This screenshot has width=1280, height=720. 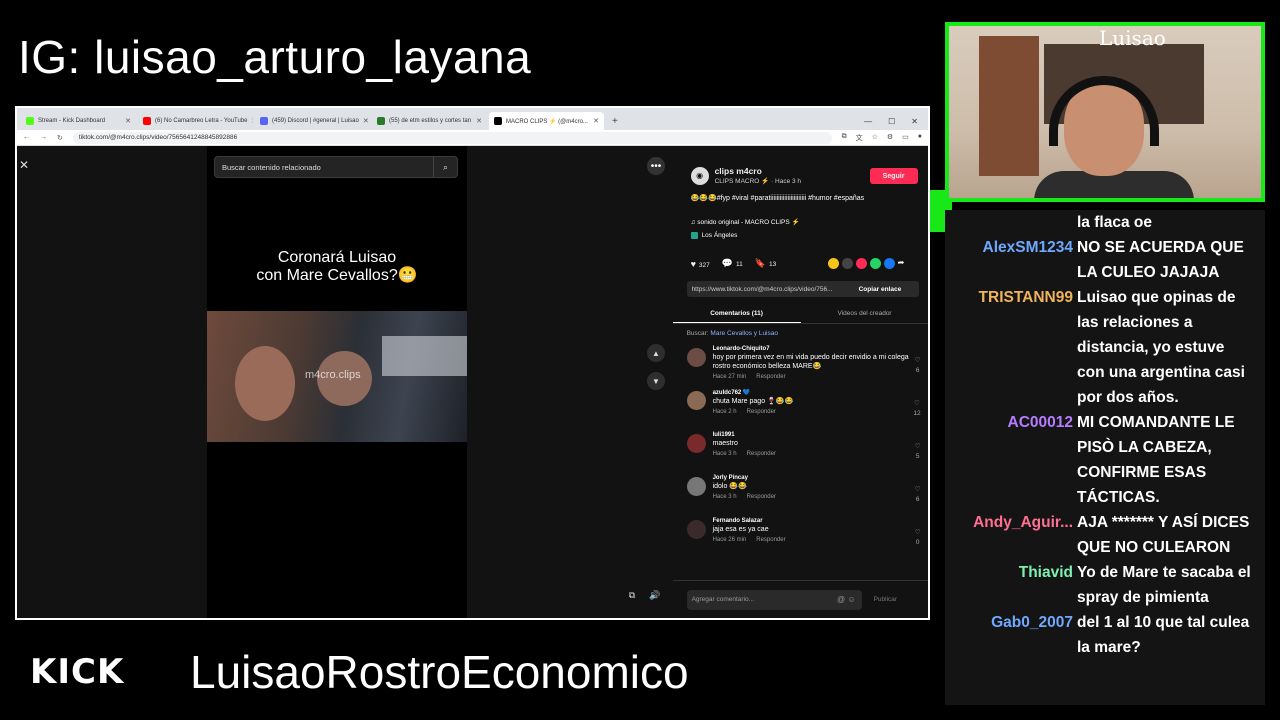 What do you see at coordinates (77, 672) in the screenshot?
I see `kick-logo: KICK` at bounding box center [77, 672].